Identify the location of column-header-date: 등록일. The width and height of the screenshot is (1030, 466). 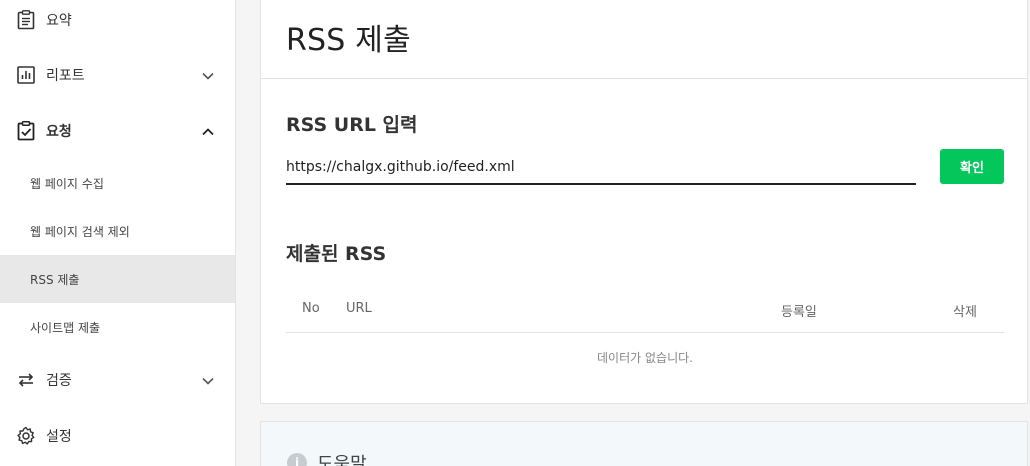
(799, 312).